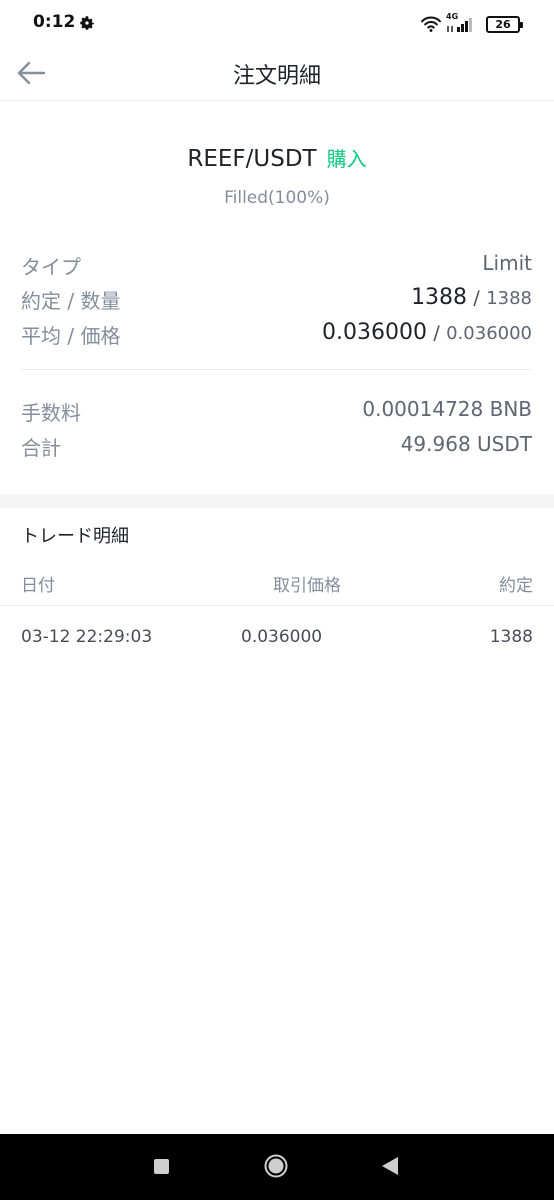 The width and height of the screenshot is (554, 1200). I want to click on section-separator, so click(277, 501).